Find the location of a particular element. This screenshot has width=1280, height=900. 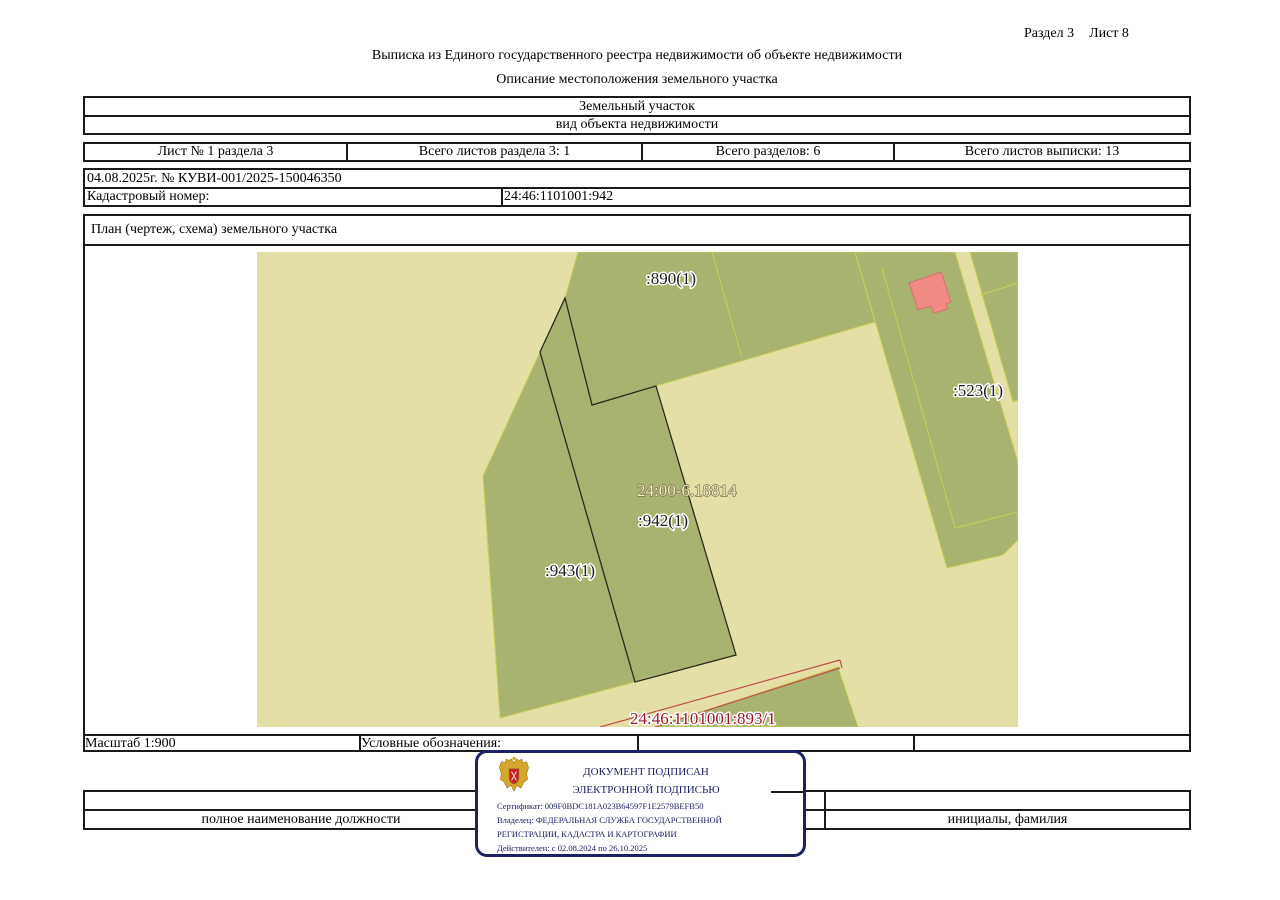

sheet-of-section: Лист № 1 раздела 3 is located at coordinates (215, 151).